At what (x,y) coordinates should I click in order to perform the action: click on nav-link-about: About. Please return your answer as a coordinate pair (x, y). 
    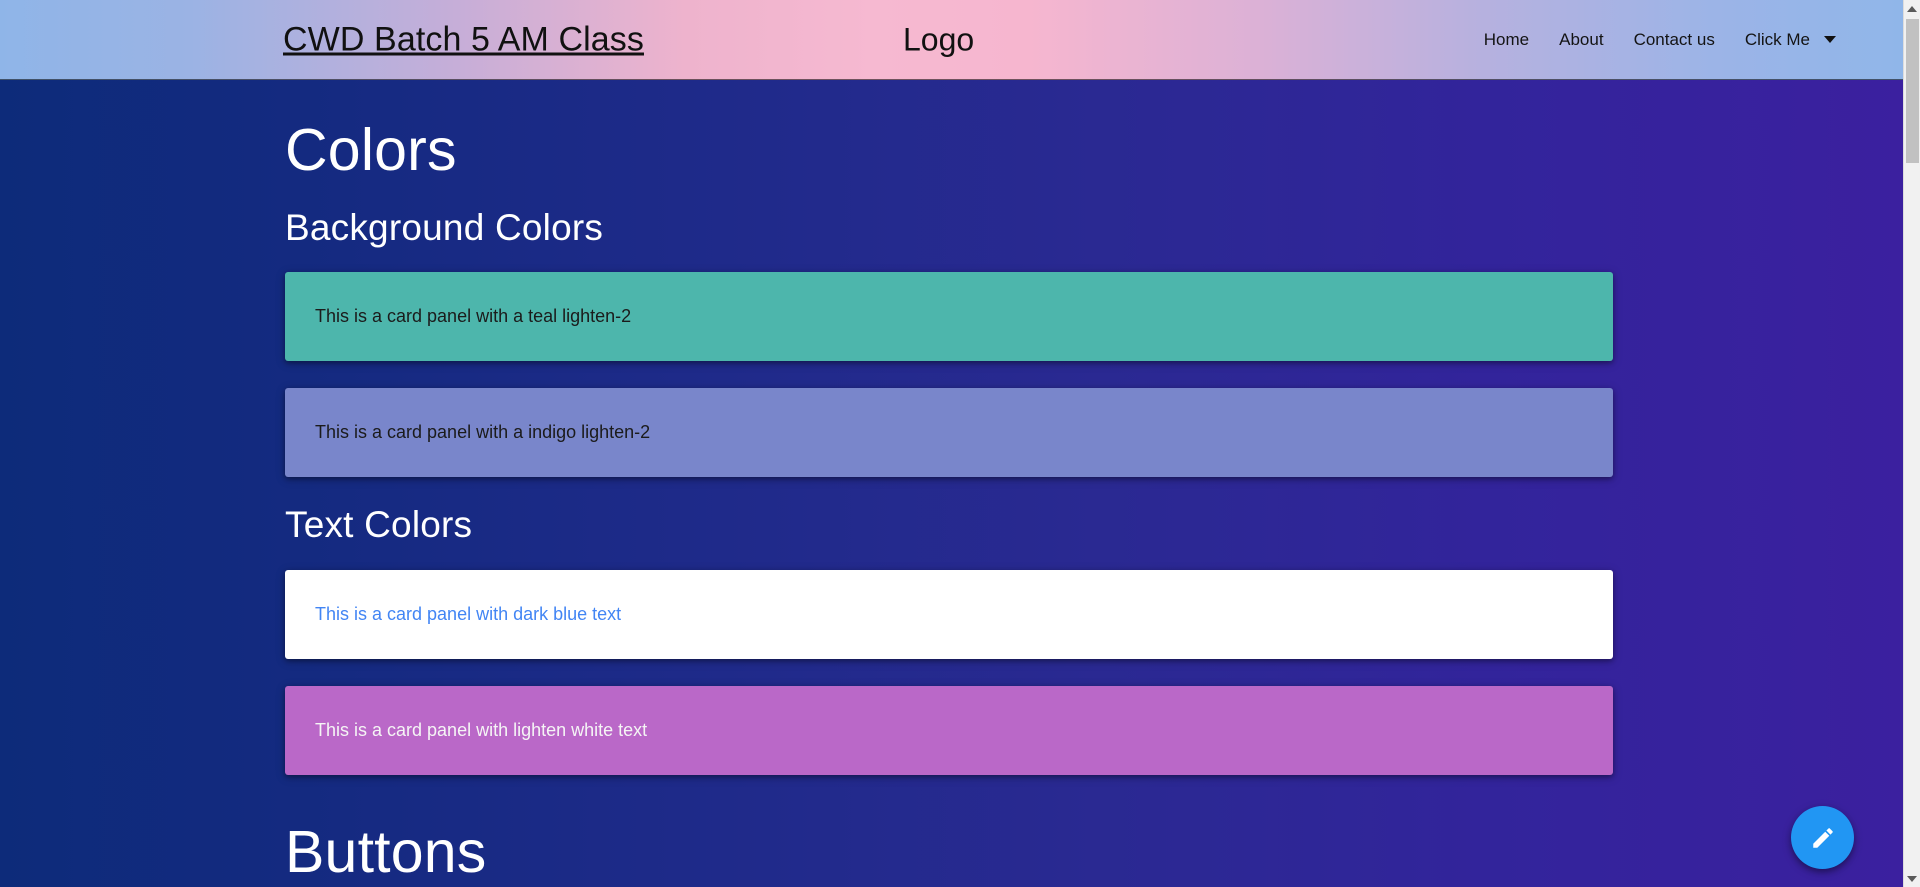
    Looking at the image, I should click on (1581, 40).